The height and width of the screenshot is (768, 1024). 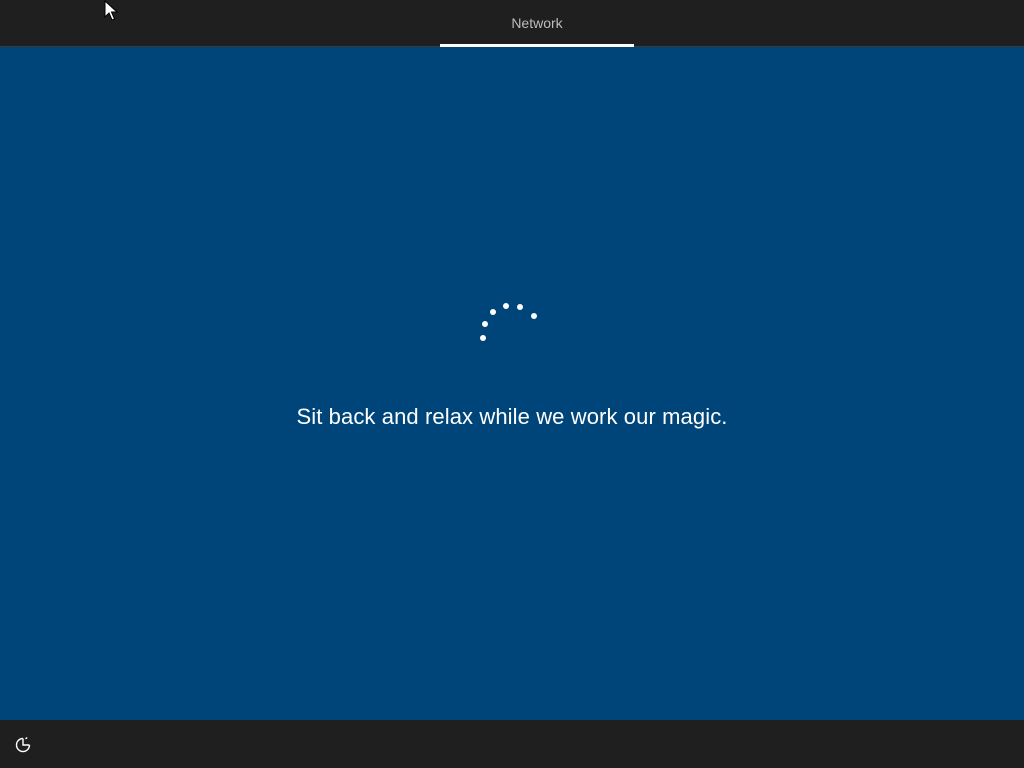 I want to click on mouse-pointer-icon, so click(x=111, y=10).